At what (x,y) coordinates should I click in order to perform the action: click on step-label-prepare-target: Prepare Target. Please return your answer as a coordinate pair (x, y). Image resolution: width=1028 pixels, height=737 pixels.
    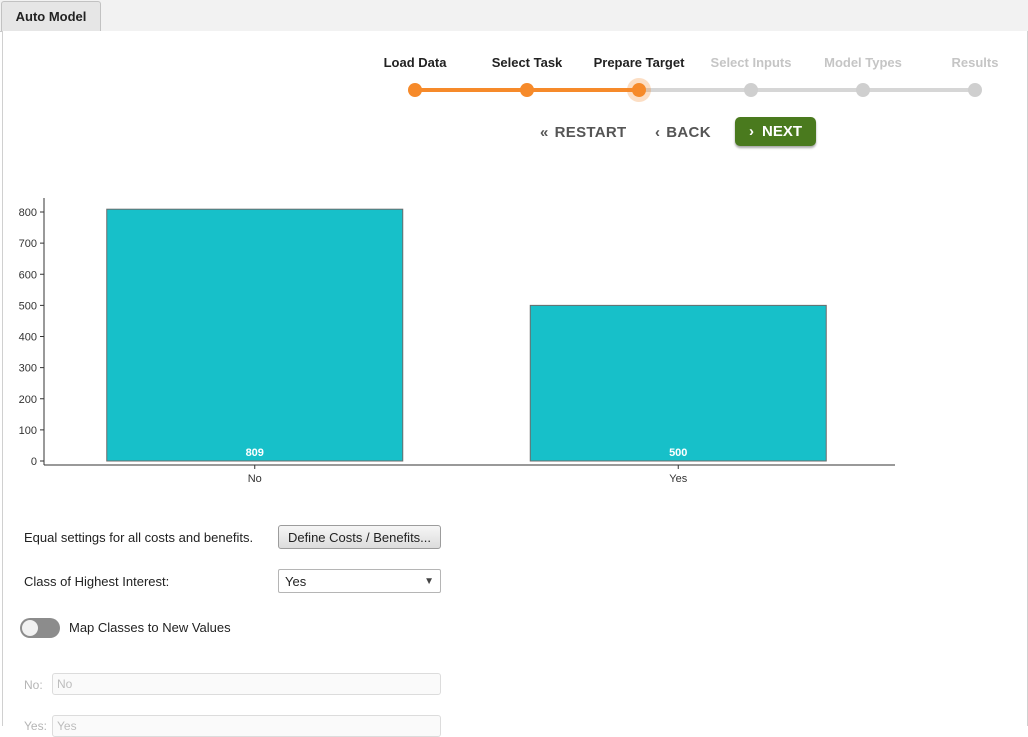
    Looking at the image, I should click on (639, 62).